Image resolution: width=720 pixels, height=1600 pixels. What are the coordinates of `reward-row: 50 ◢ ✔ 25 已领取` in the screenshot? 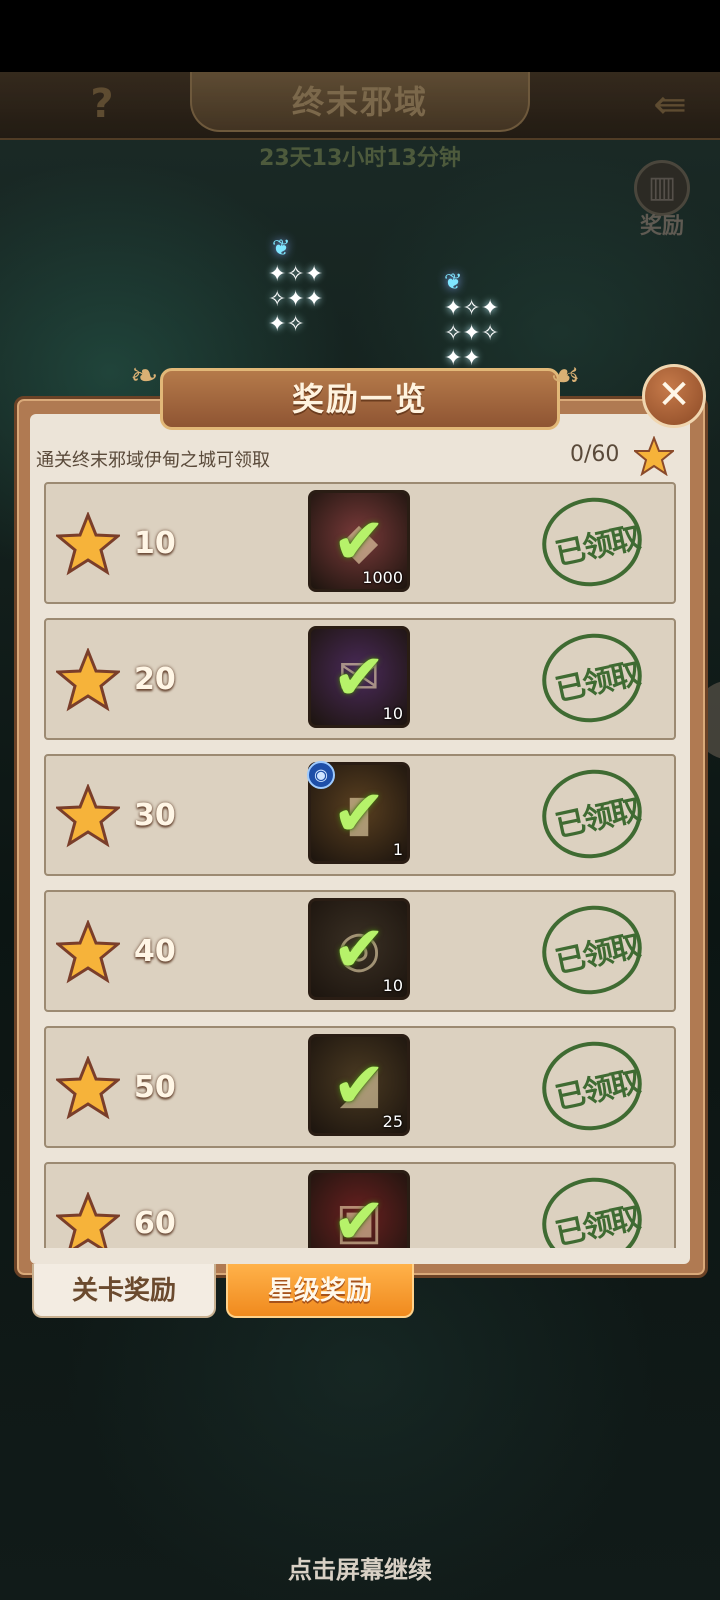 It's located at (360, 1087).